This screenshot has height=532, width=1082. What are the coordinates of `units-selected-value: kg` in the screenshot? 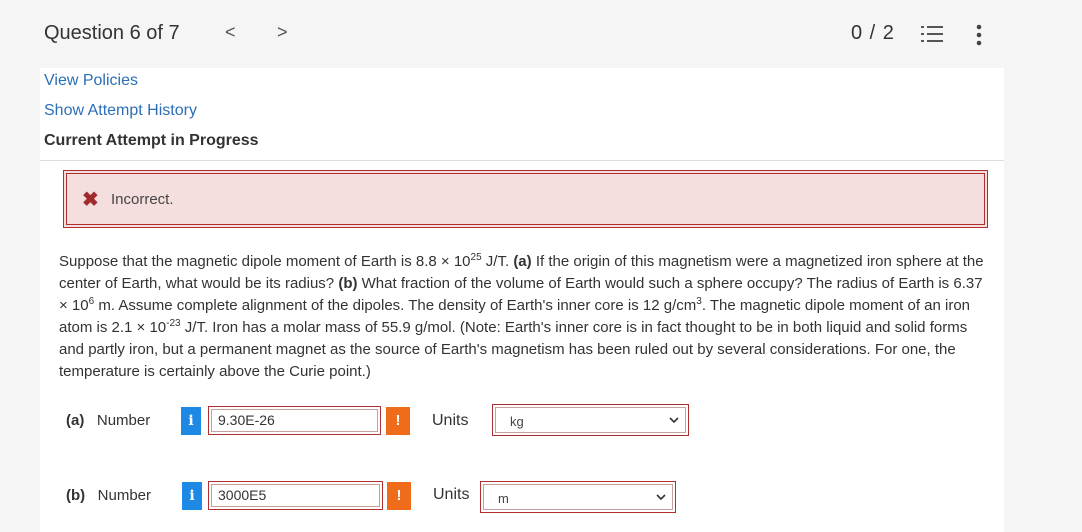 It's located at (517, 421).